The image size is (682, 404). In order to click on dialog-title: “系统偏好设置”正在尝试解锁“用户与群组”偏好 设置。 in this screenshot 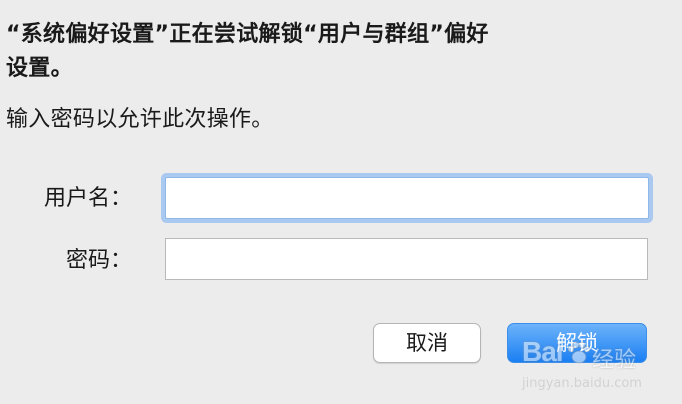, I will do `click(306, 52)`.